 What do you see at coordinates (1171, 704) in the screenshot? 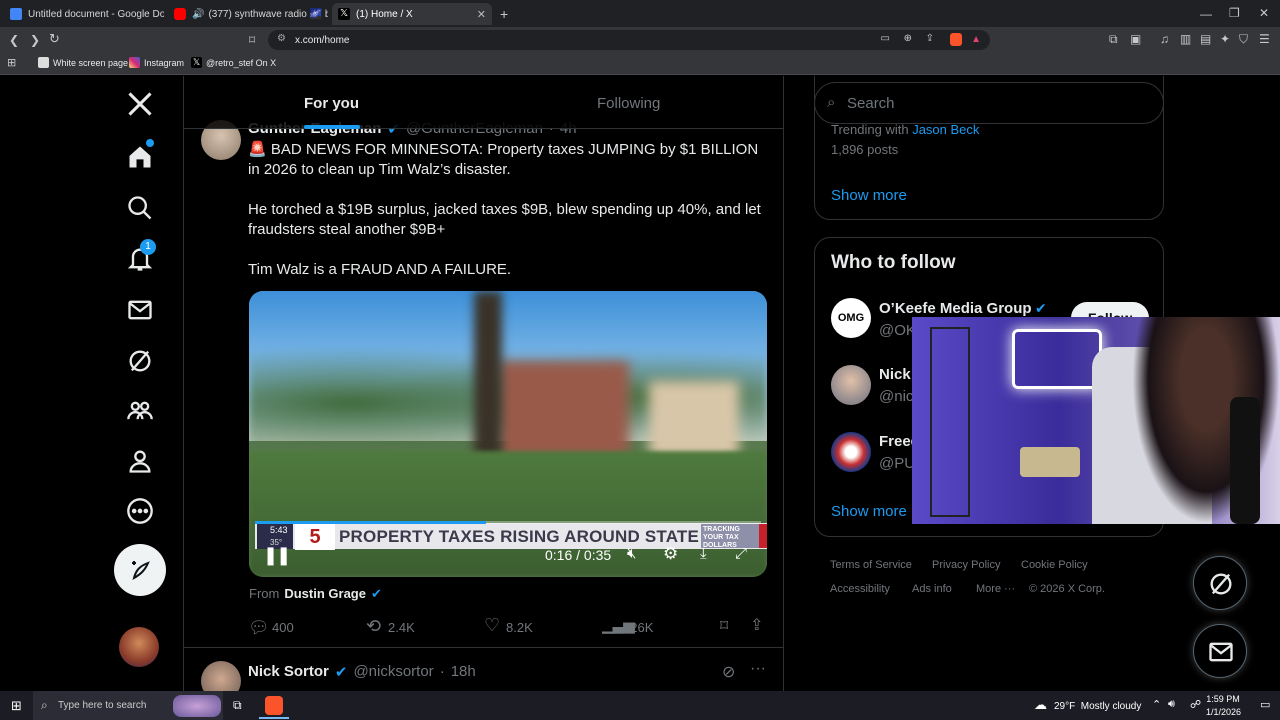
I see `volume-icon: 🔊︎` at bounding box center [1171, 704].